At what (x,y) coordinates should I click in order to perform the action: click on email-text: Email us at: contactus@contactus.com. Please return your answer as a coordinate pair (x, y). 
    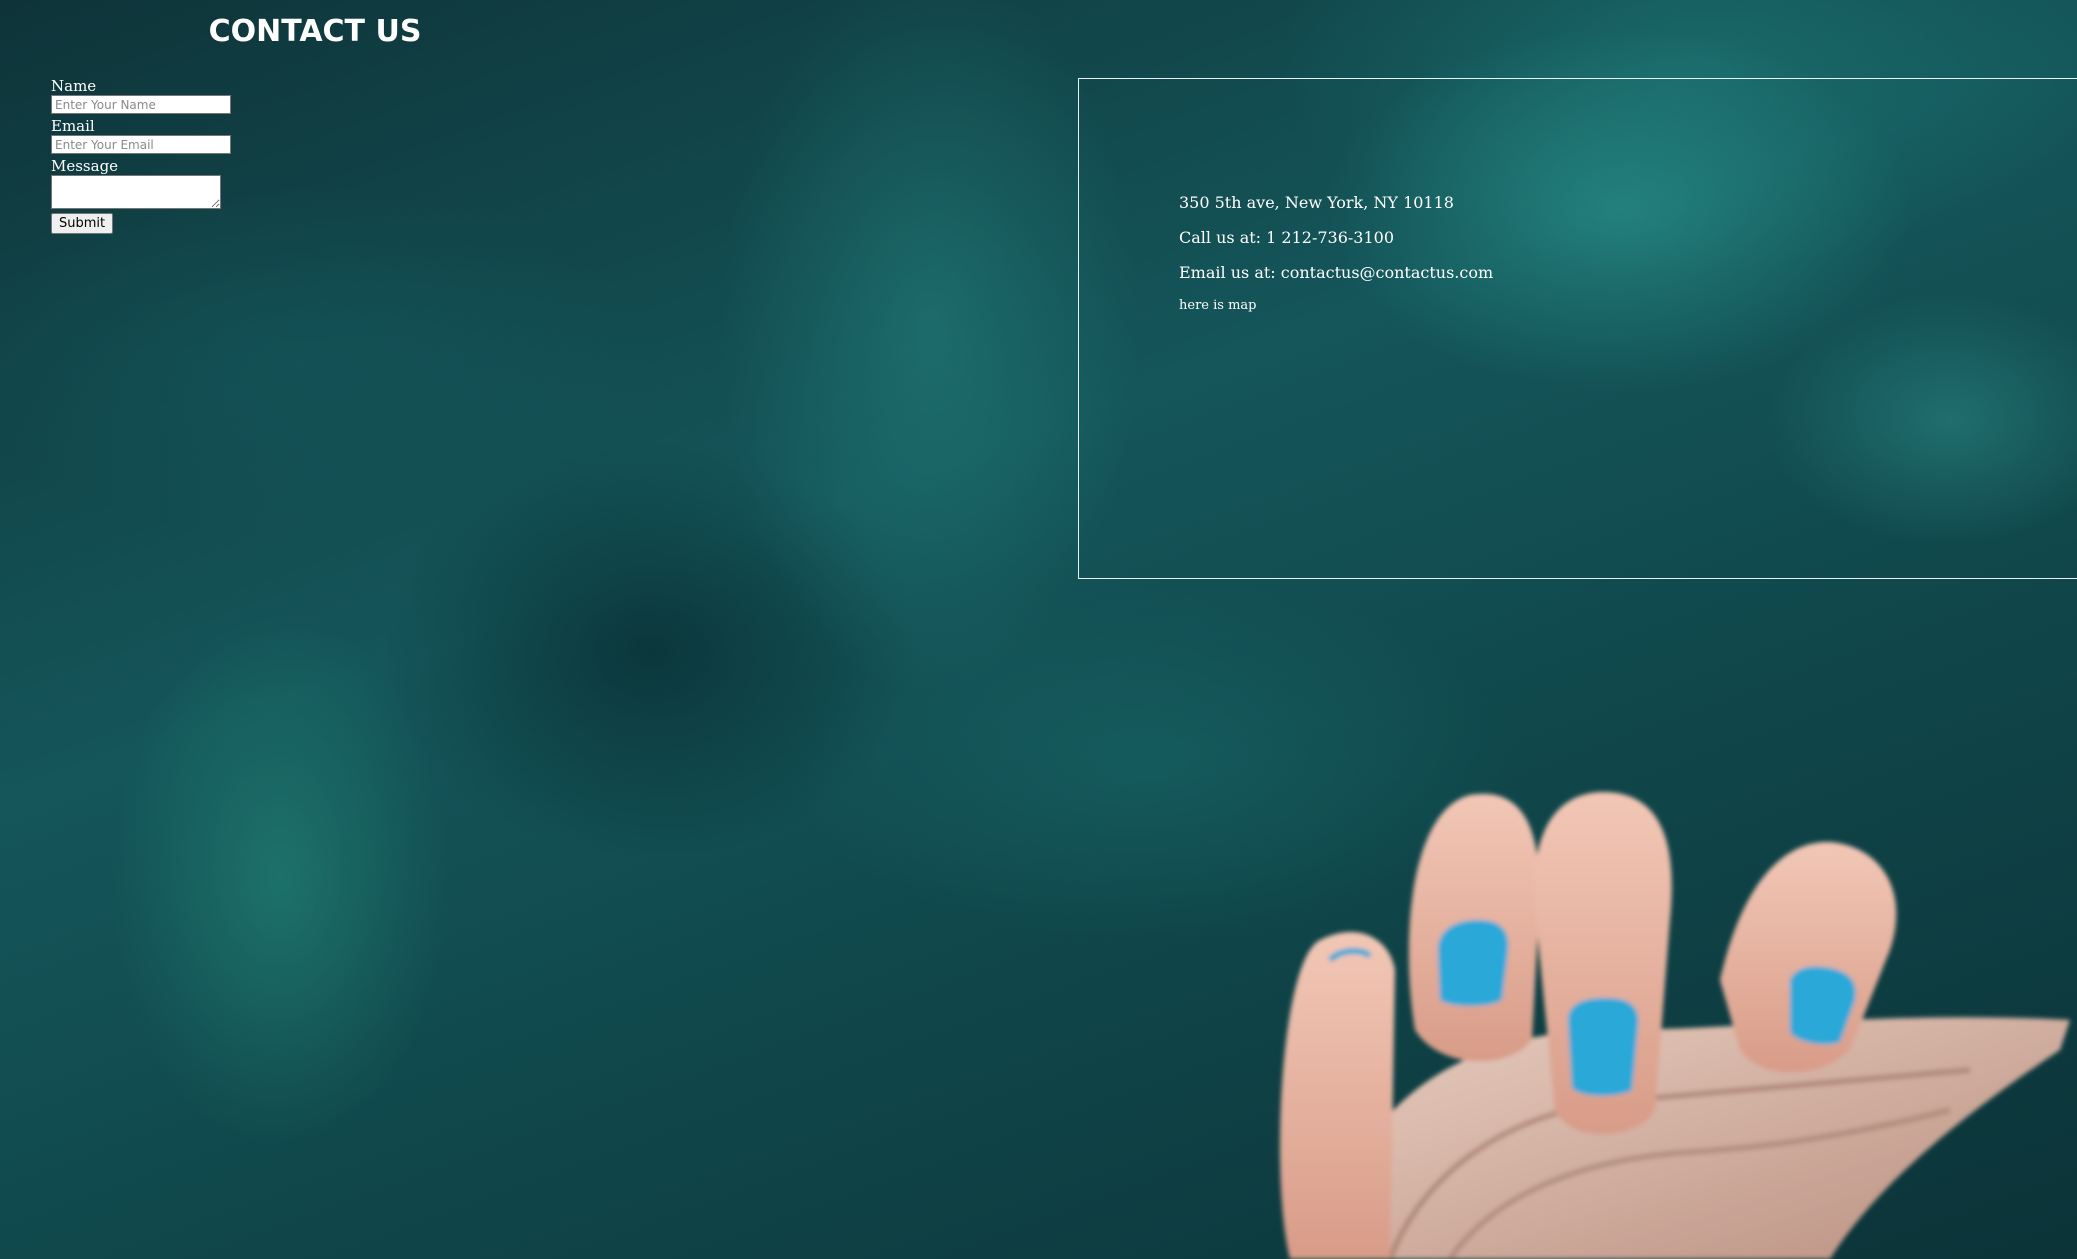
    Looking at the image, I should click on (1336, 272).